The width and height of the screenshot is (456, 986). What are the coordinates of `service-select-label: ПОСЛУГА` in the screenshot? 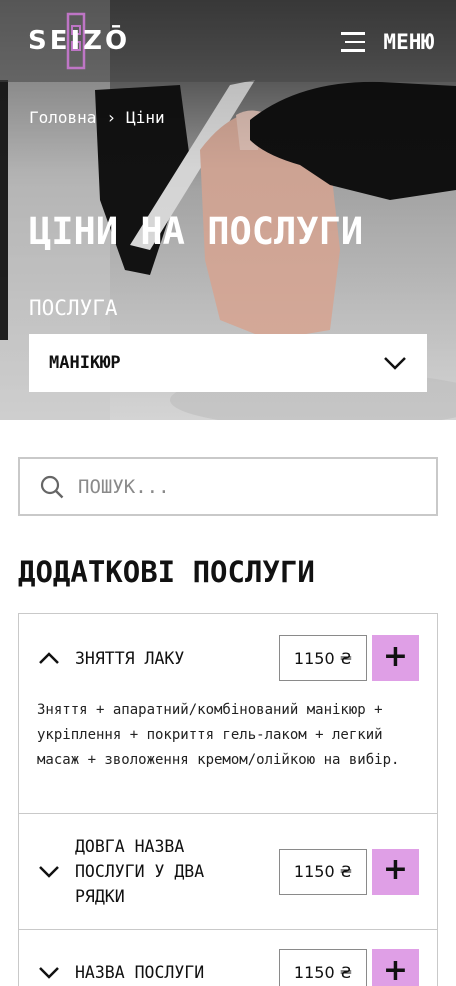 It's located at (73, 308).